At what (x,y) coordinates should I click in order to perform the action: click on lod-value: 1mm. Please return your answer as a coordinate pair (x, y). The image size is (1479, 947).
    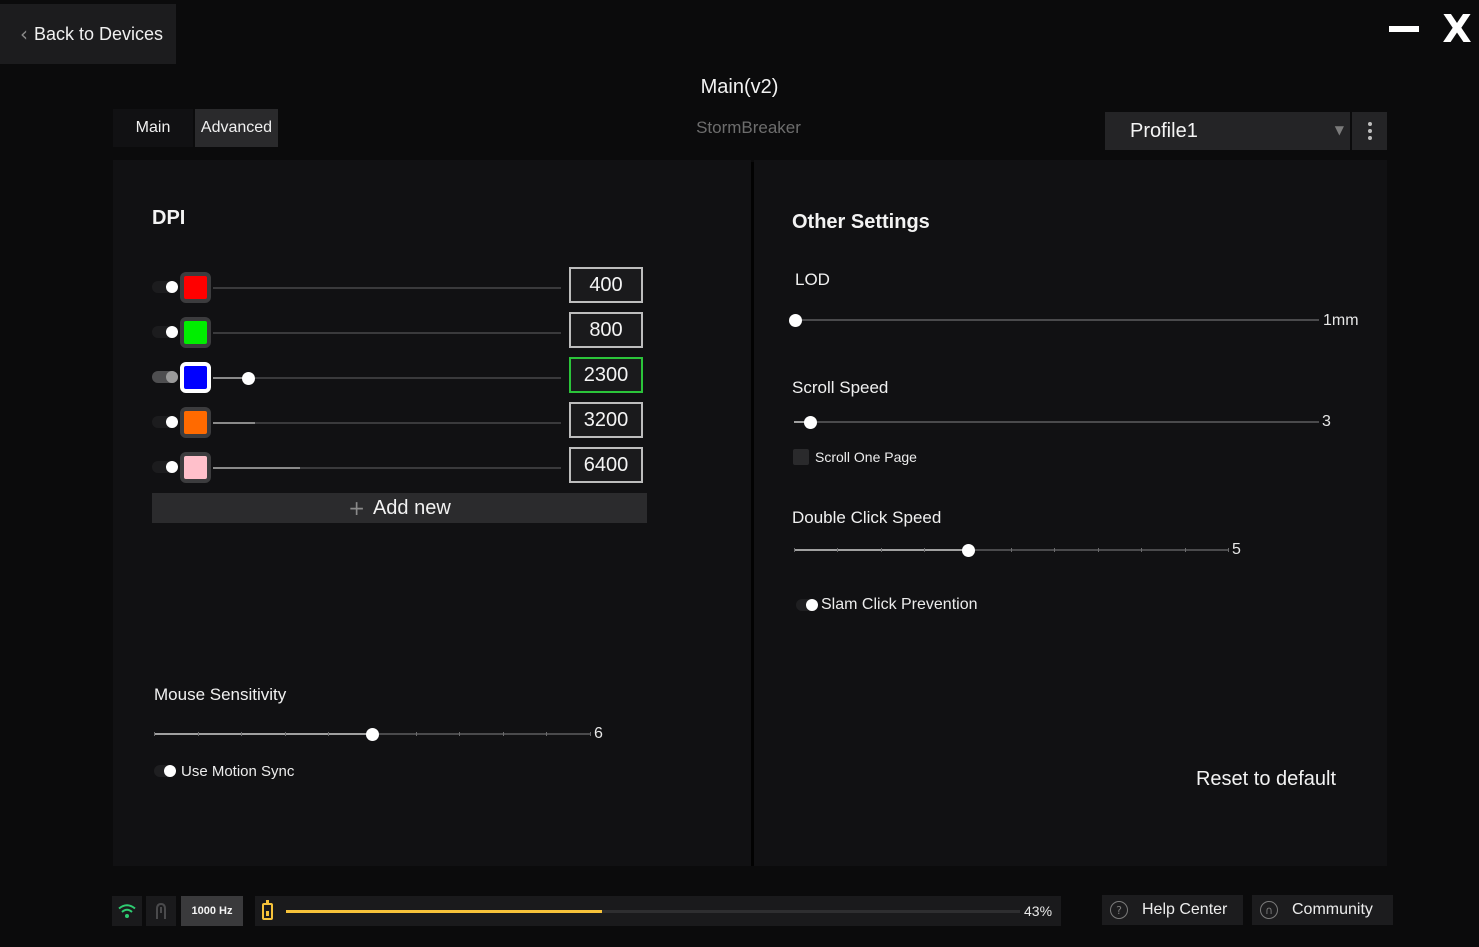
    Looking at the image, I should click on (1341, 320).